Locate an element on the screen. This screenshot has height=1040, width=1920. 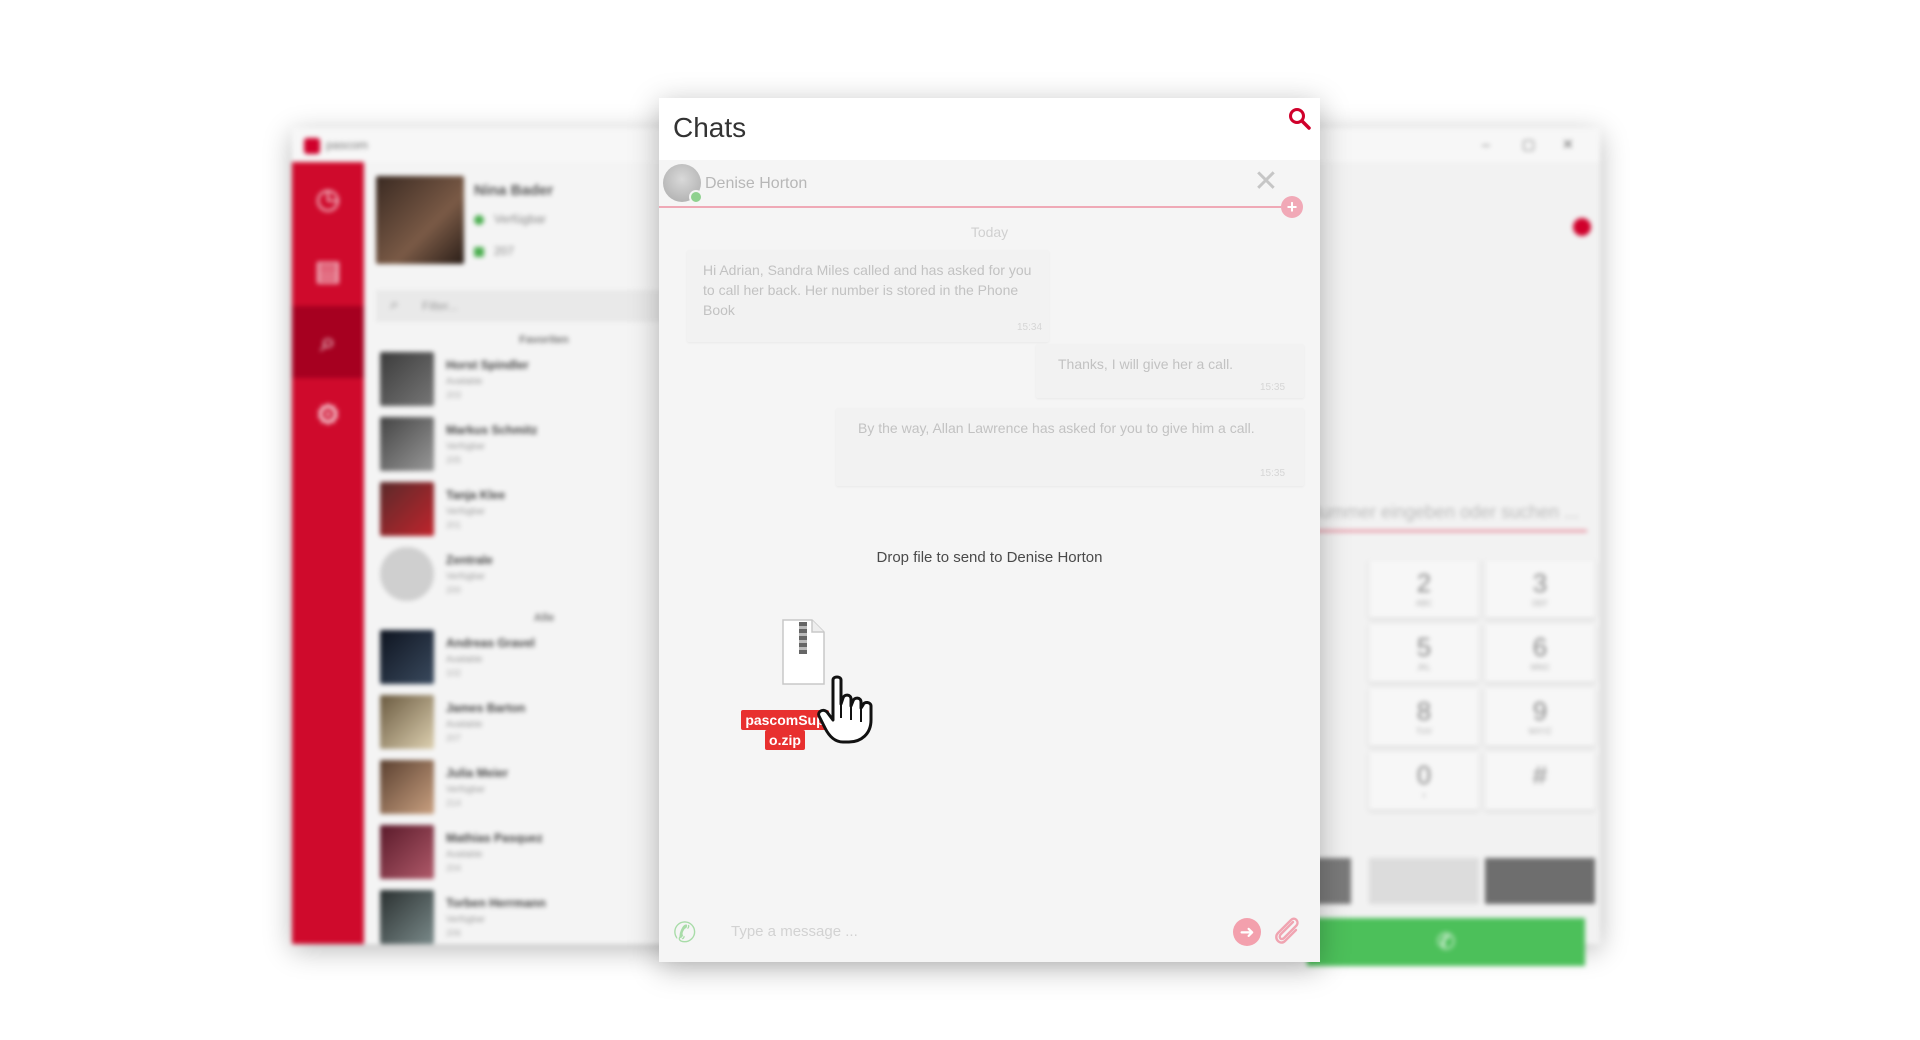
contact-name: Markus Schmitz is located at coordinates (492, 430).